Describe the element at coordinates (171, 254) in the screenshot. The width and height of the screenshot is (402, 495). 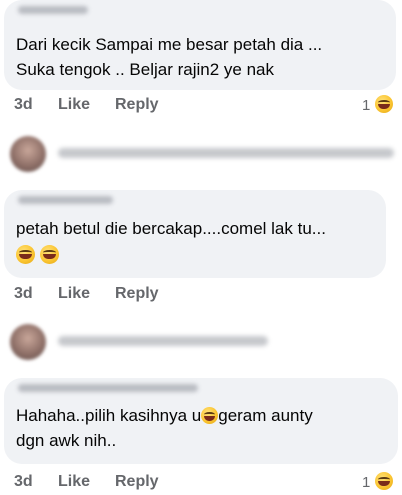
I see `comment-emoji-line` at that location.